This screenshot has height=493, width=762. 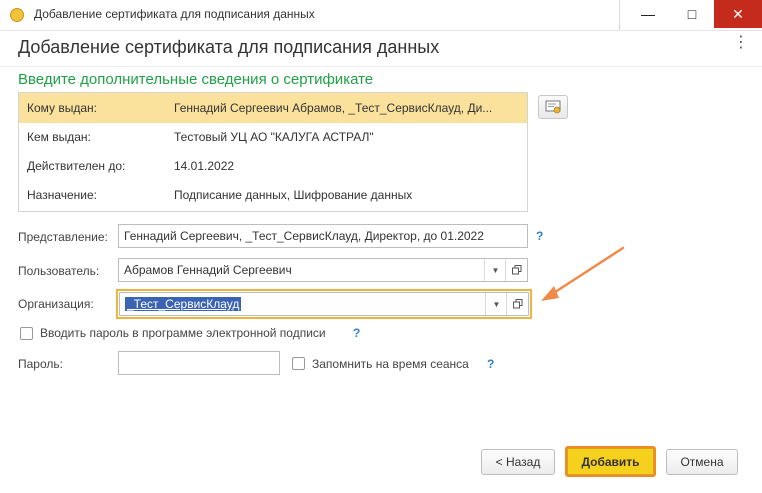 I want to click on open-certificate-button, so click(x=553, y=107).